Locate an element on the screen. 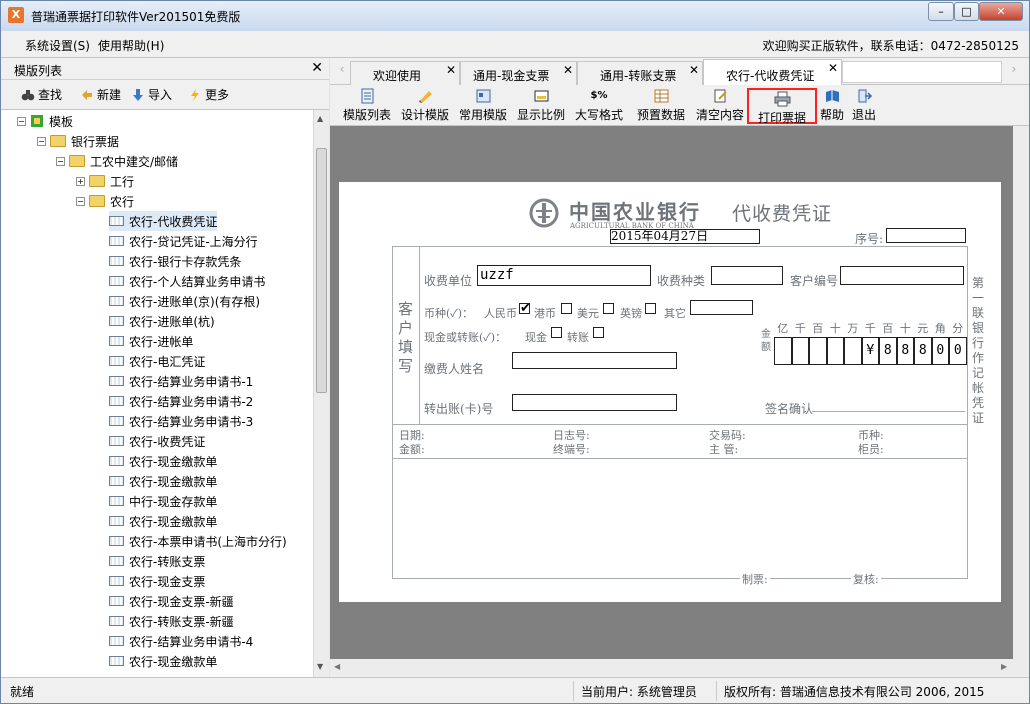 This screenshot has width=1030, height=704. print-voucher-button: 打印票据 is located at coordinates (782, 106).